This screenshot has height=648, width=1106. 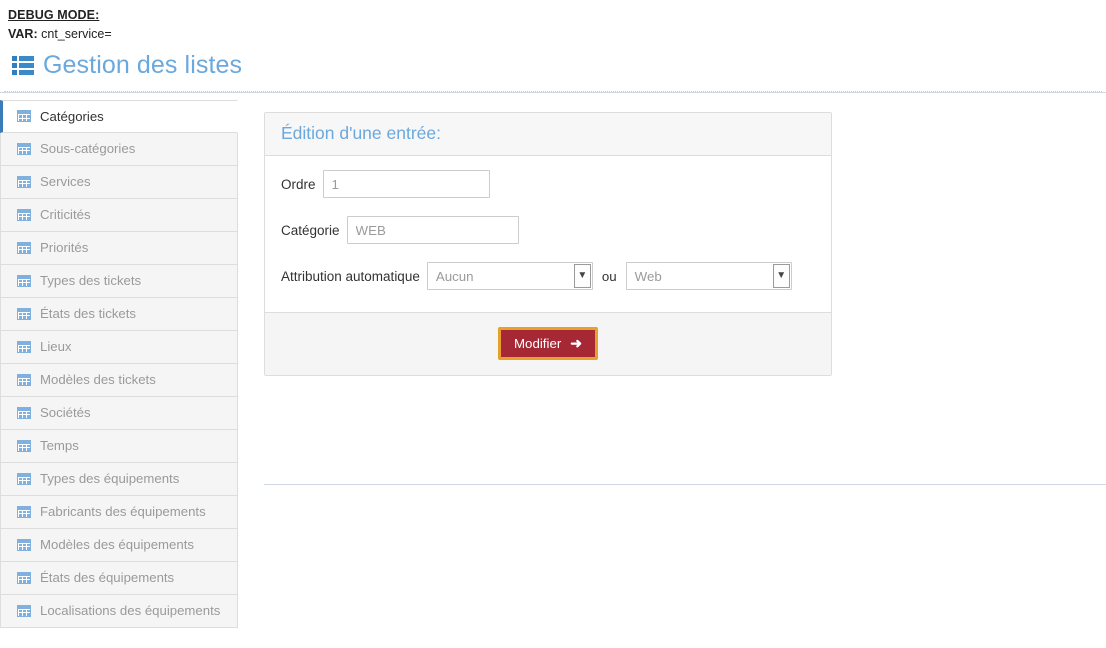 What do you see at coordinates (548, 134) in the screenshot?
I see `panel-header: Édition d'une entrée:` at bounding box center [548, 134].